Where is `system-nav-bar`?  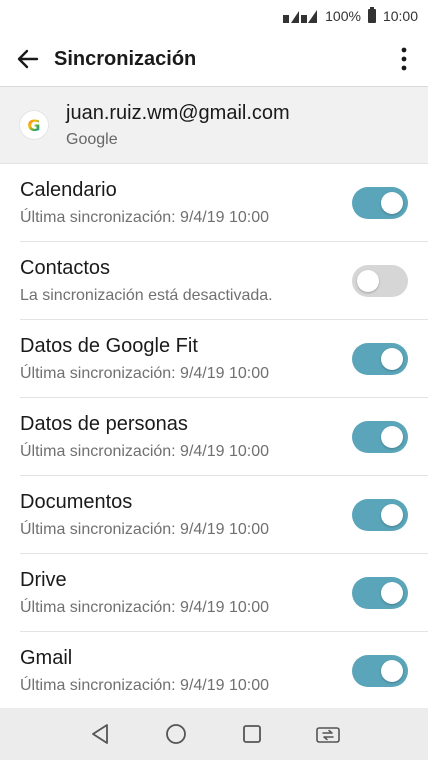 system-nav-bar is located at coordinates (214, 734).